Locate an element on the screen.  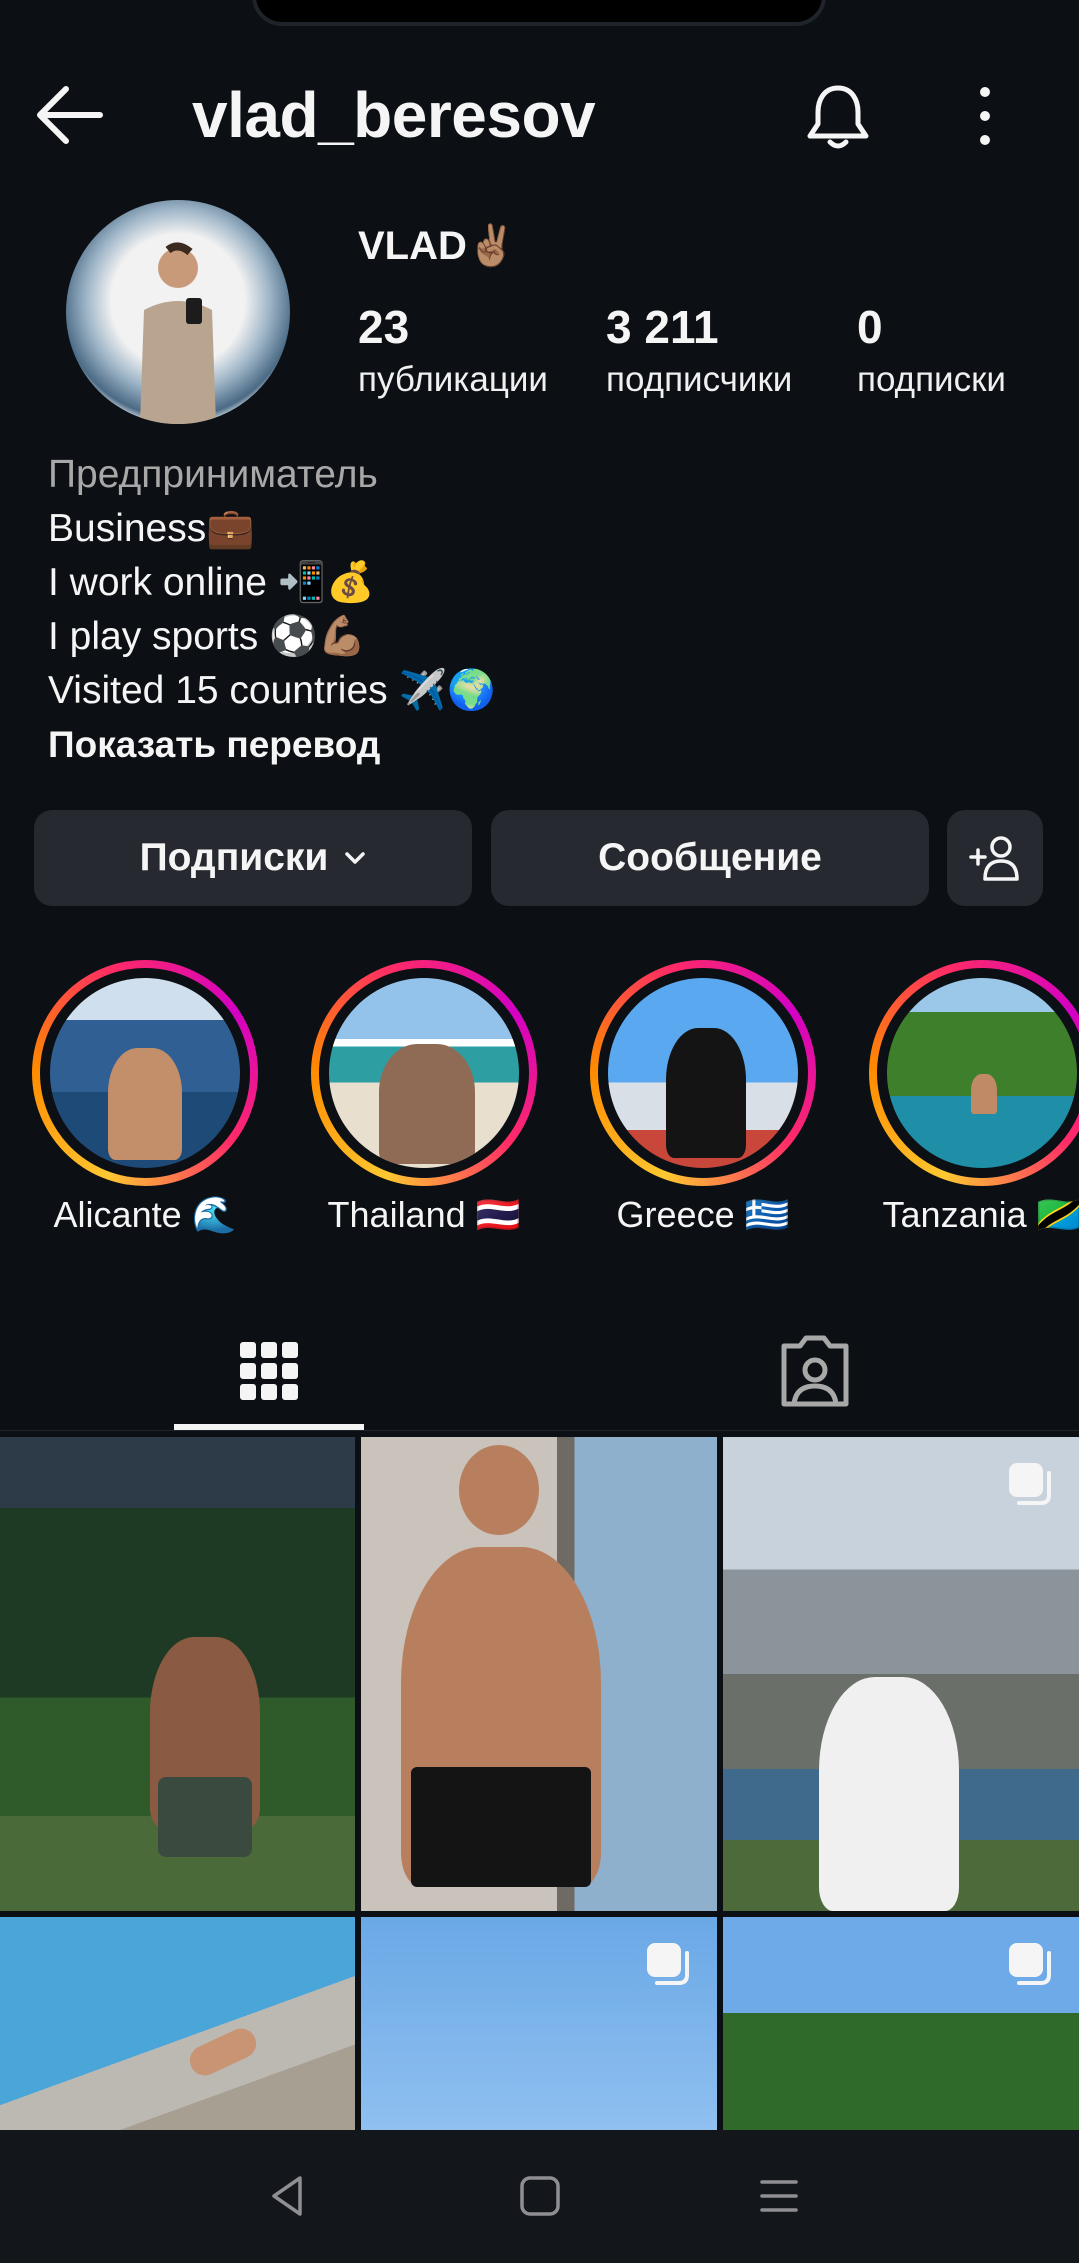
following-button: Подписки is located at coordinates (253, 858).